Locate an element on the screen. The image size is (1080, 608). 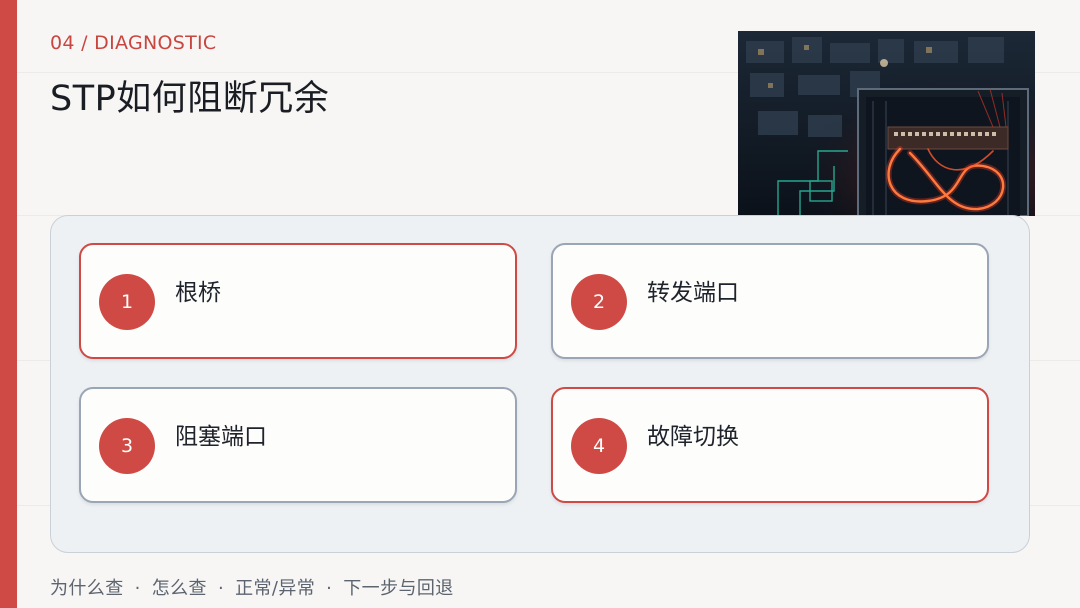
card-forwarding-port: 2 转发端口 is located at coordinates (770, 301).